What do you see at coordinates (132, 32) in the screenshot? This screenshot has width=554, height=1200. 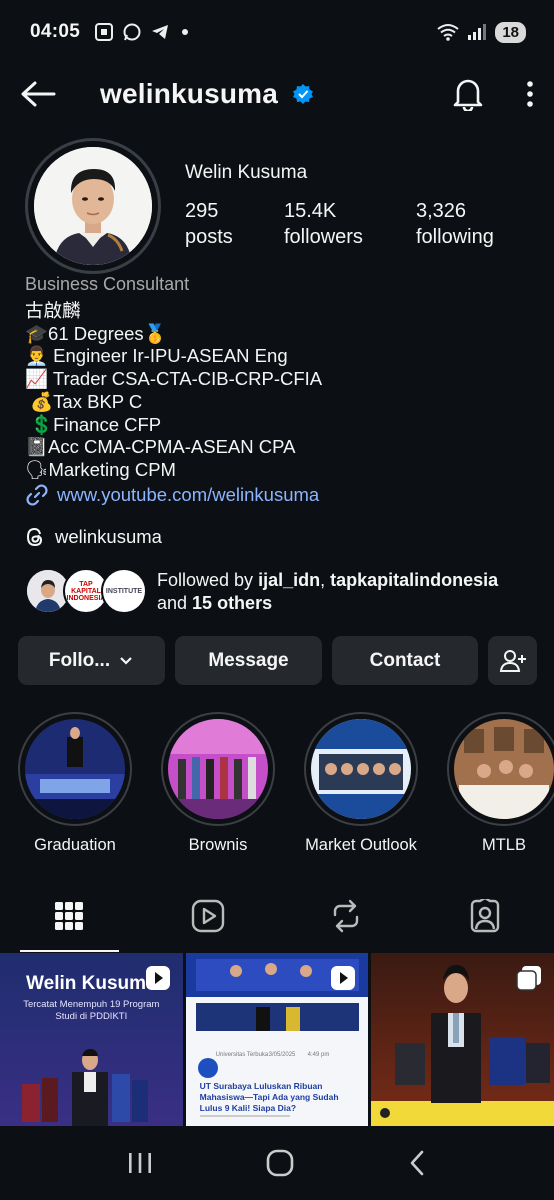 I see `whatsapp-icon` at bounding box center [132, 32].